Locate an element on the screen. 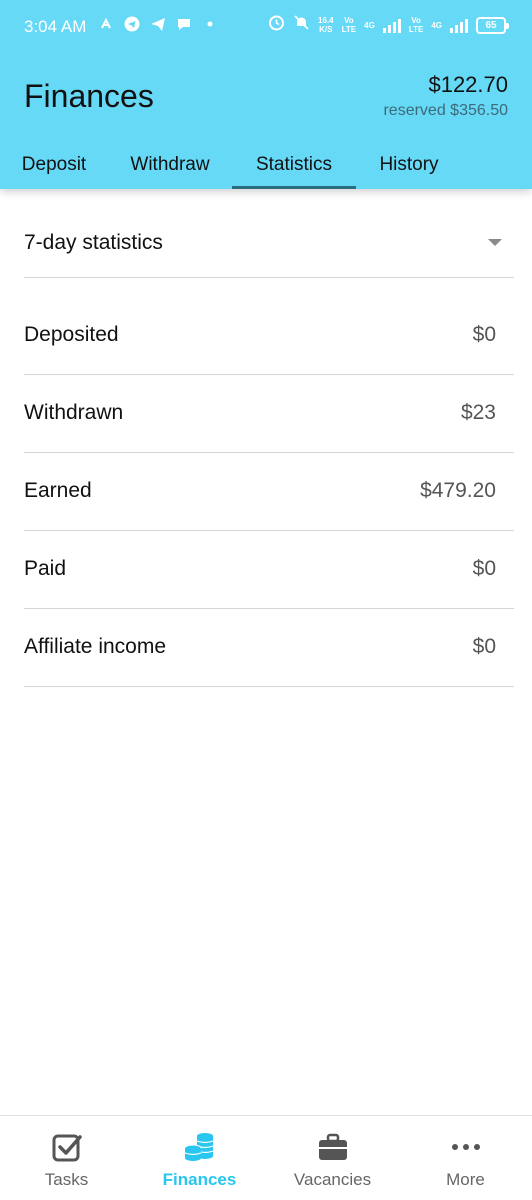 The width and height of the screenshot is (532, 1200). volte-indicator-2: Vo LTE is located at coordinates (416, 25).